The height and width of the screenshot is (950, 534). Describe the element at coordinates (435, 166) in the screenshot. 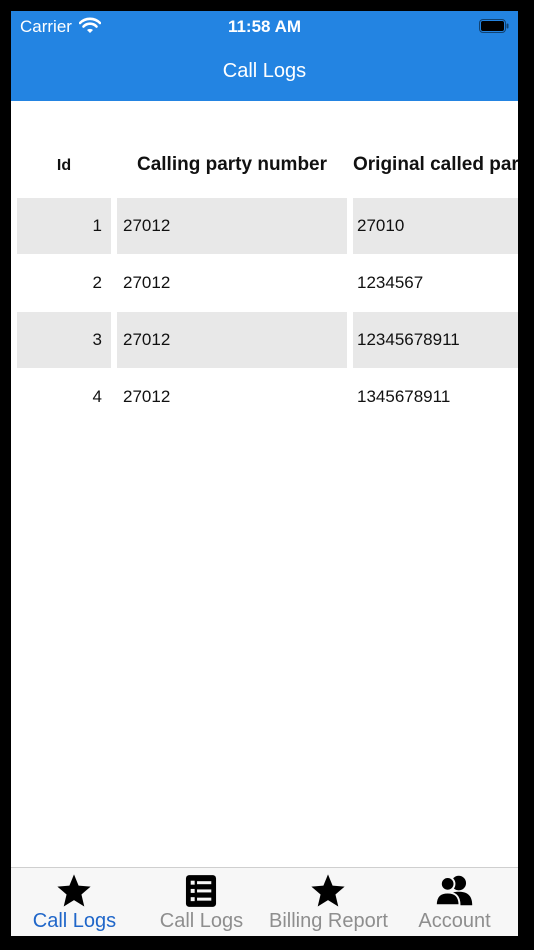

I see `column-header-original-called-party: Original called par` at that location.